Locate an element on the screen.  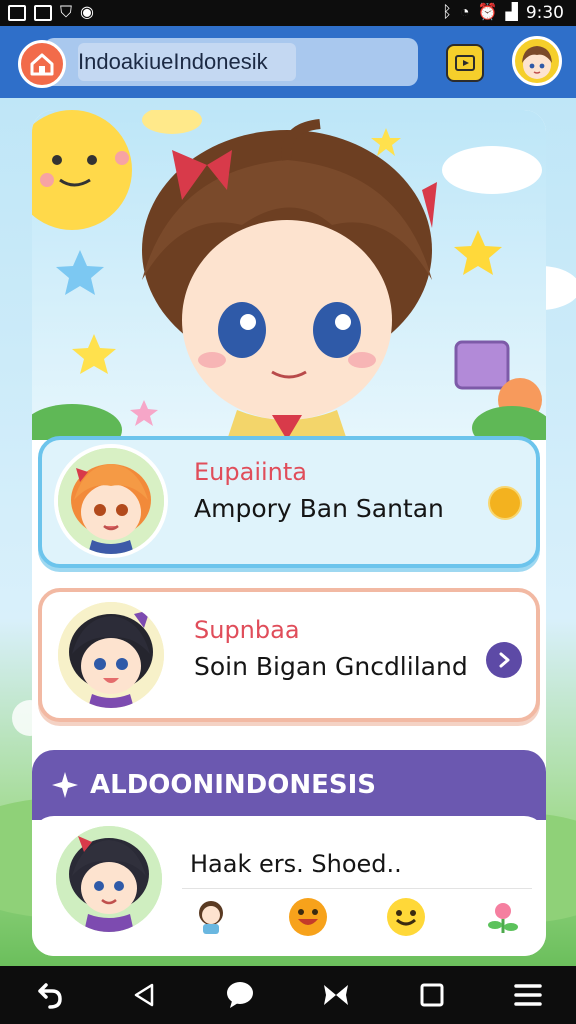
home-button is located at coordinates (42, 64).